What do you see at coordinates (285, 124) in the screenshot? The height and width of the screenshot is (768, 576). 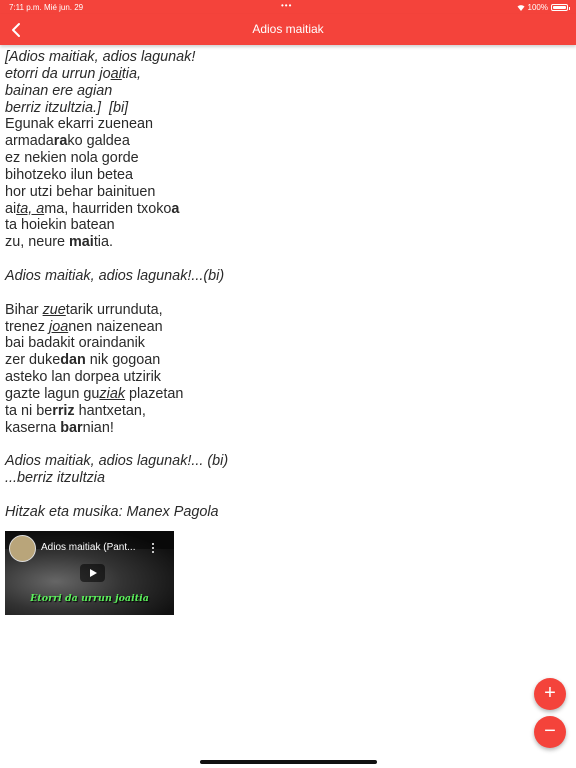 I see `lyric-line: Egunak ekarri zuenean` at bounding box center [285, 124].